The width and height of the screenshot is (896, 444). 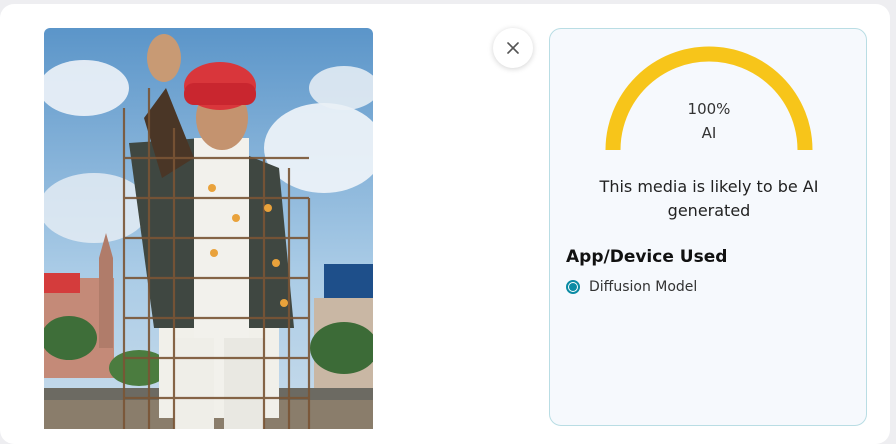 What do you see at coordinates (647, 257) in the screenshot?
I see `app-device-title: App/Device Used` at bounding box center [647, 257].